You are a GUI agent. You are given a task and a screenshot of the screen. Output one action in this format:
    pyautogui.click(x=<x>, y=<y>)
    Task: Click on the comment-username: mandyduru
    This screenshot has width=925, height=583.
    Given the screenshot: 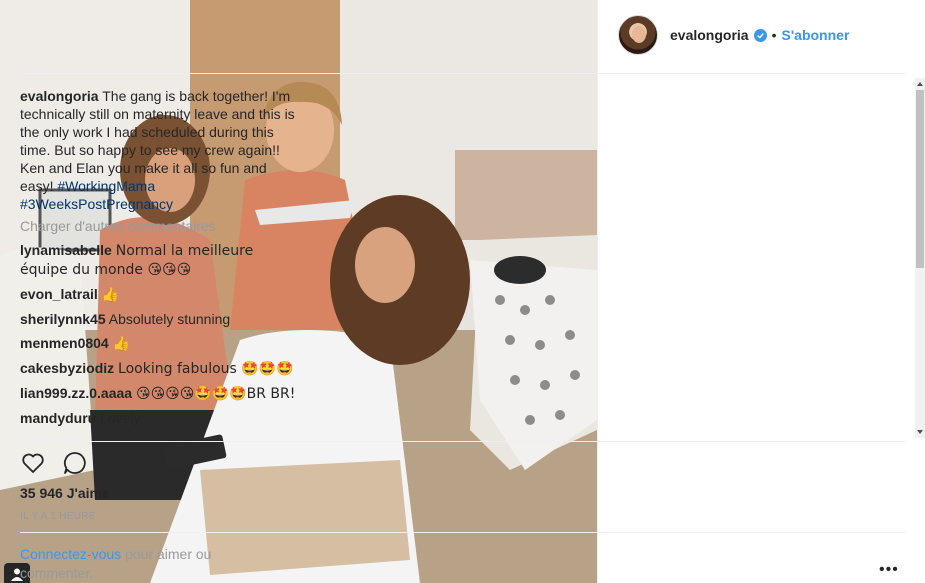 What is the action you would take?
    pyautogui.click(x=58, y=418)
    